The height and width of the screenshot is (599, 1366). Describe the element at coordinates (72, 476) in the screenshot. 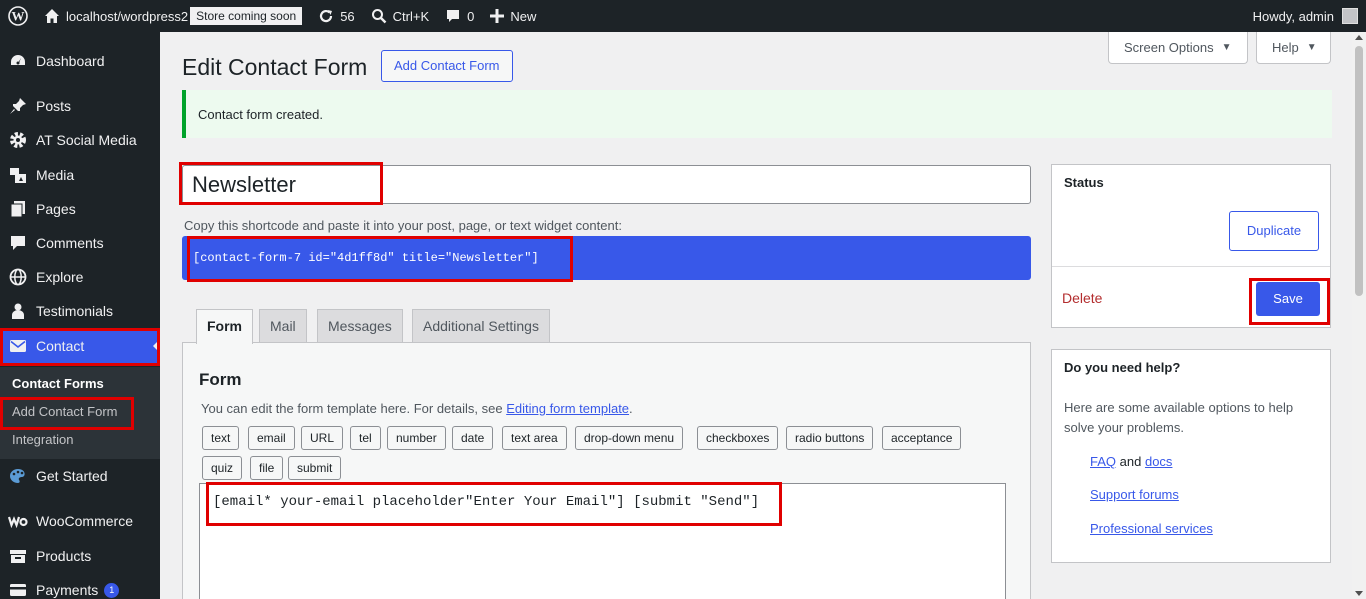

I see `sidebar-item-label: Get Started` at that location.